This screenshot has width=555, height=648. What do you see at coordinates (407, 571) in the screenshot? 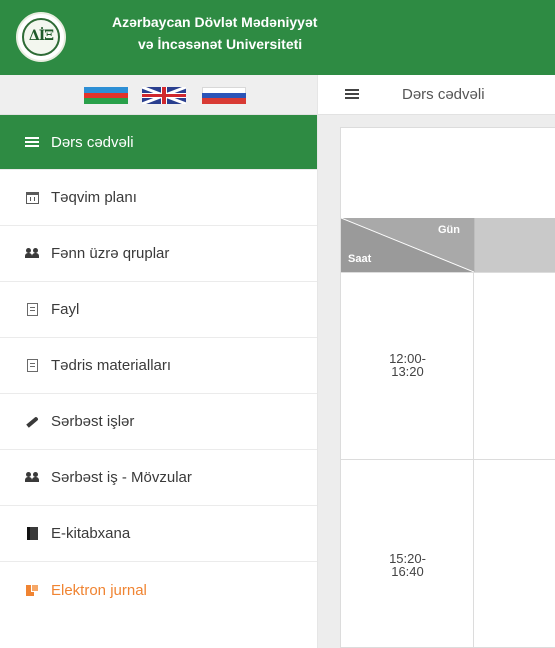
I see `time-end: 16:40` at bounding box center [407, 571].